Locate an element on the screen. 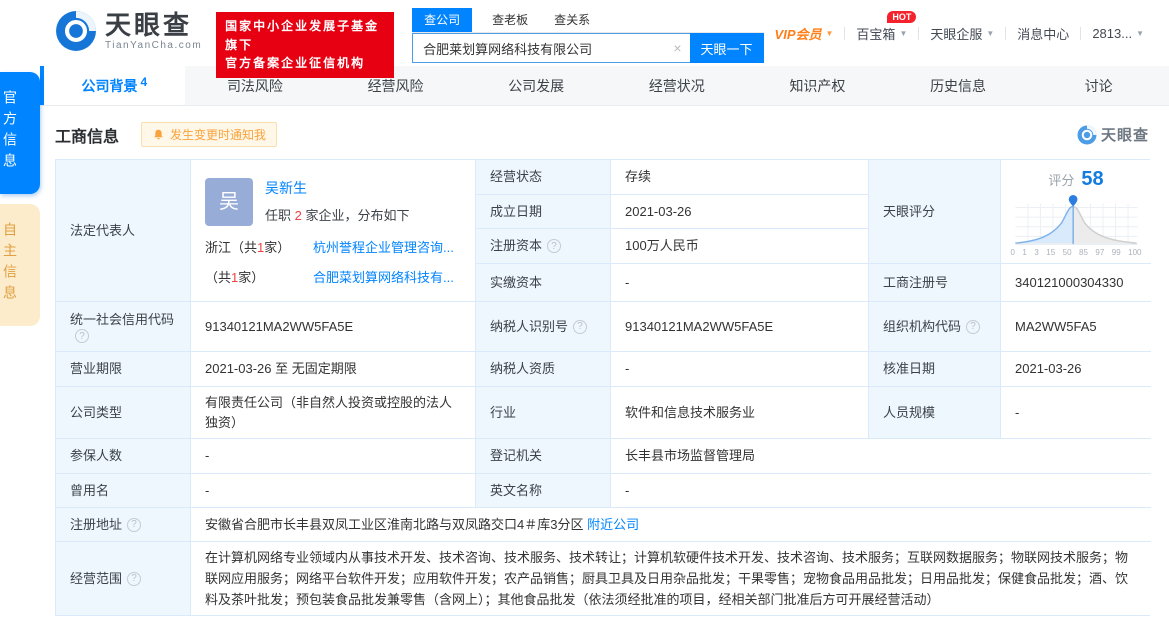  legal-rep-name-link: 吴新生 is located at coordinates (337, 188).